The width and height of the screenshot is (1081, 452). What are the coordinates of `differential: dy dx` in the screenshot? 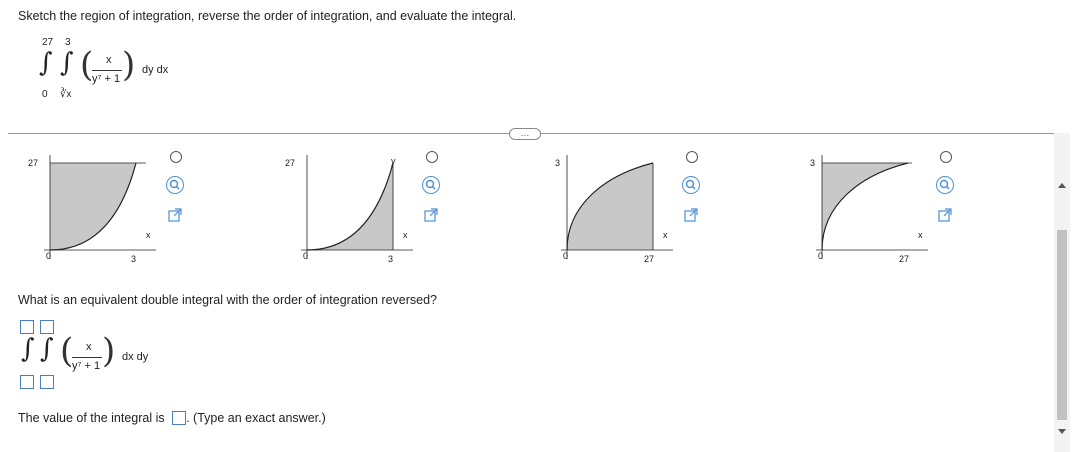 It's located at (155, 70).